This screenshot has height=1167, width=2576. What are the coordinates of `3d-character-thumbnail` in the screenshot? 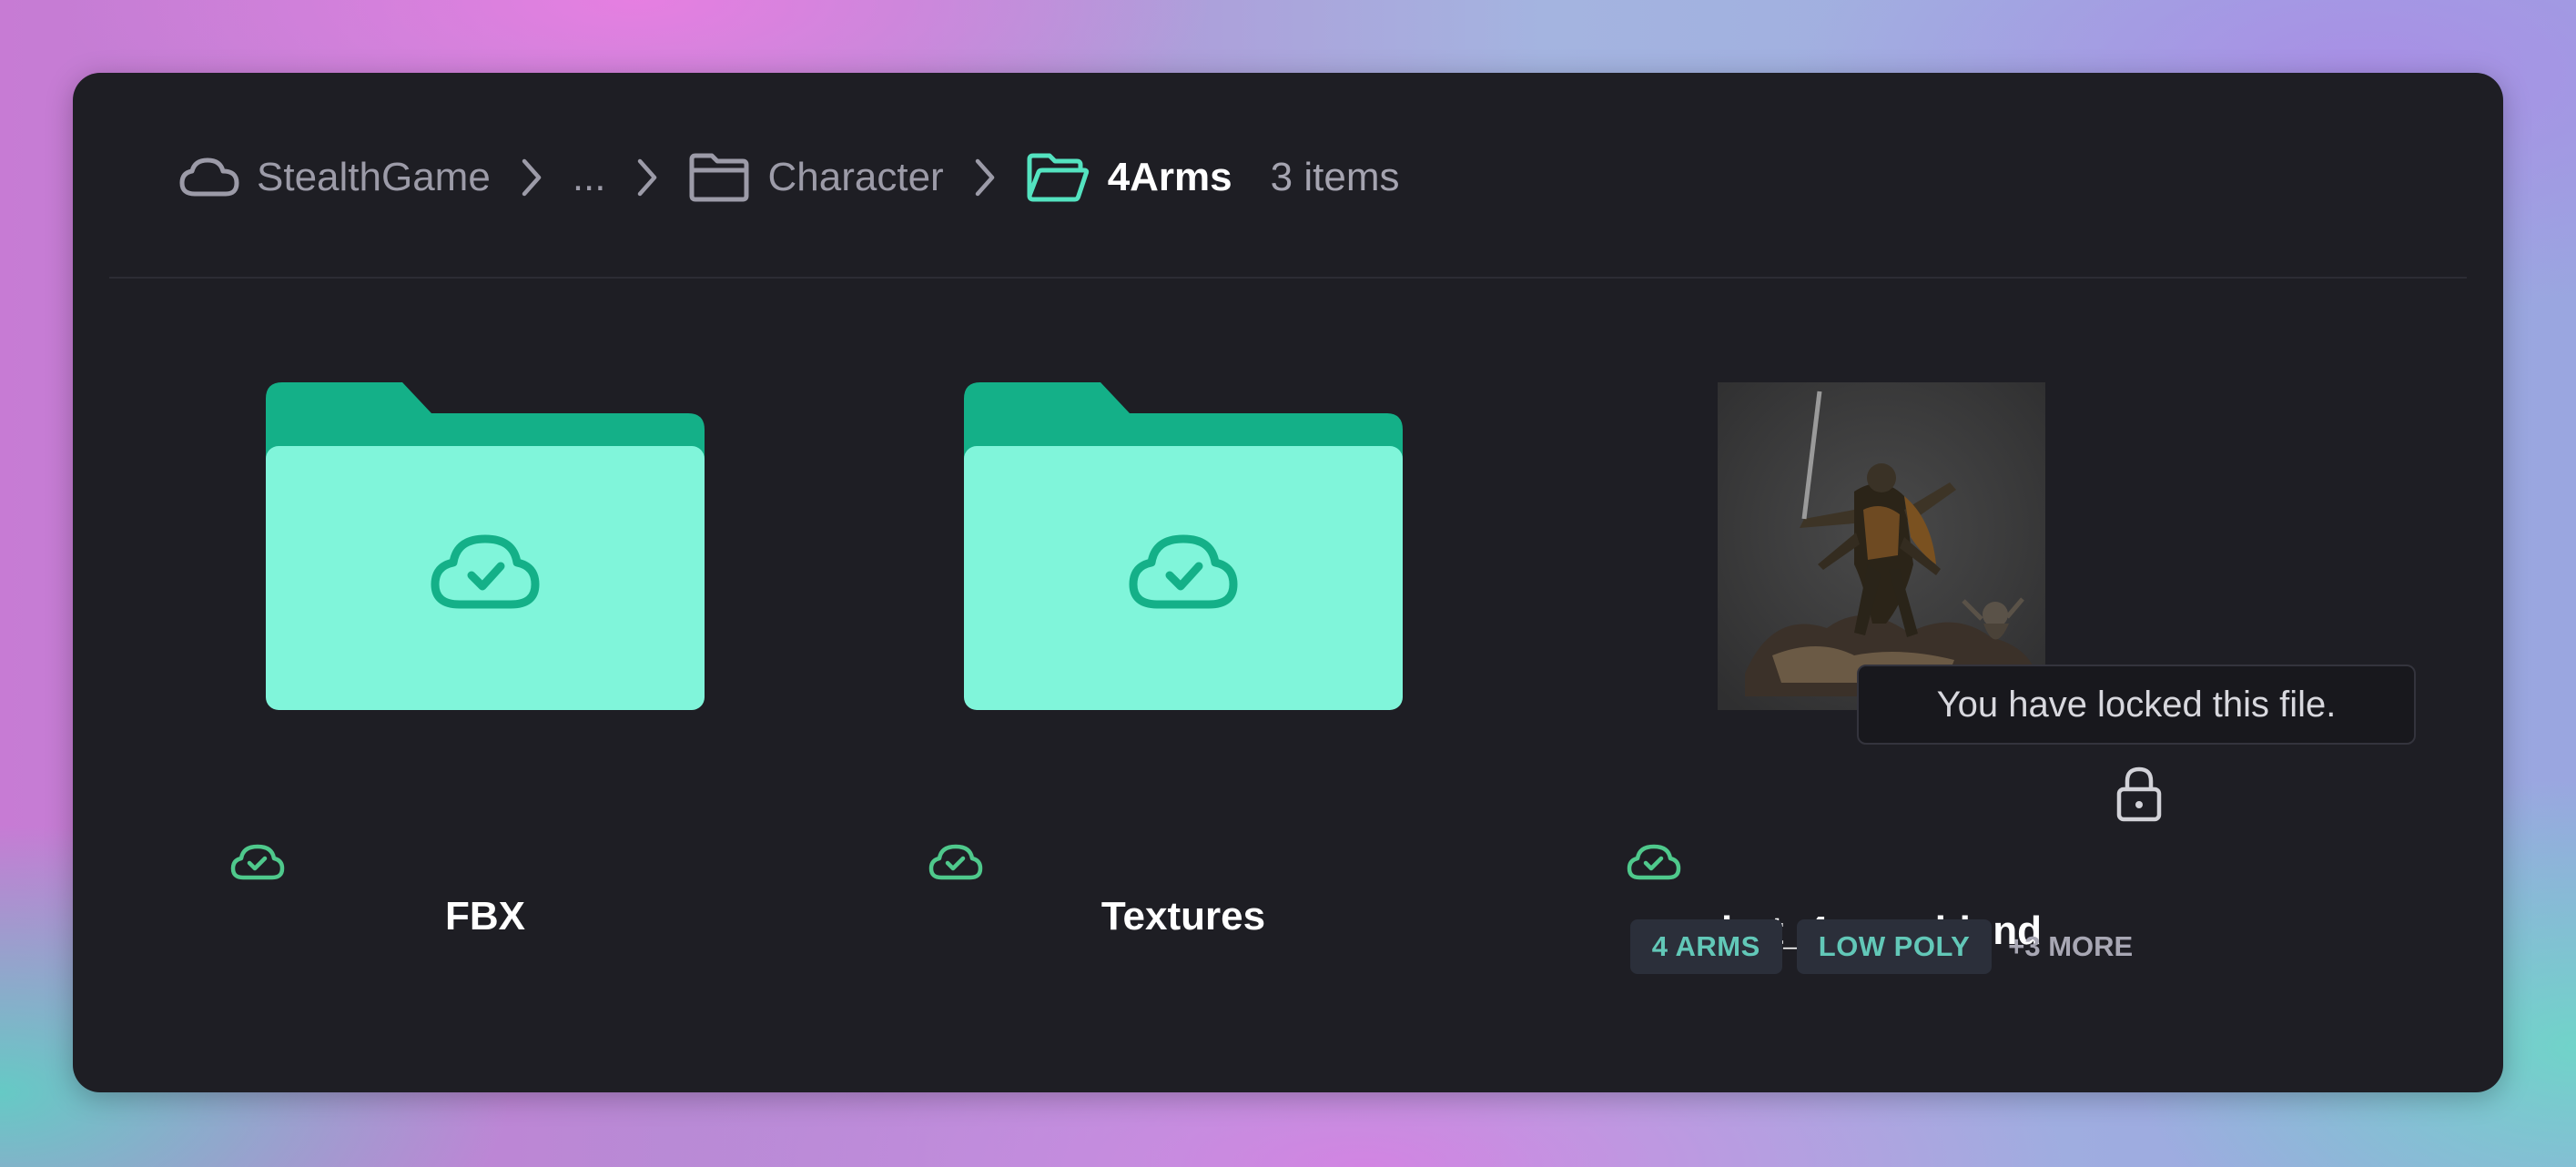 It's located at (1881, 546).